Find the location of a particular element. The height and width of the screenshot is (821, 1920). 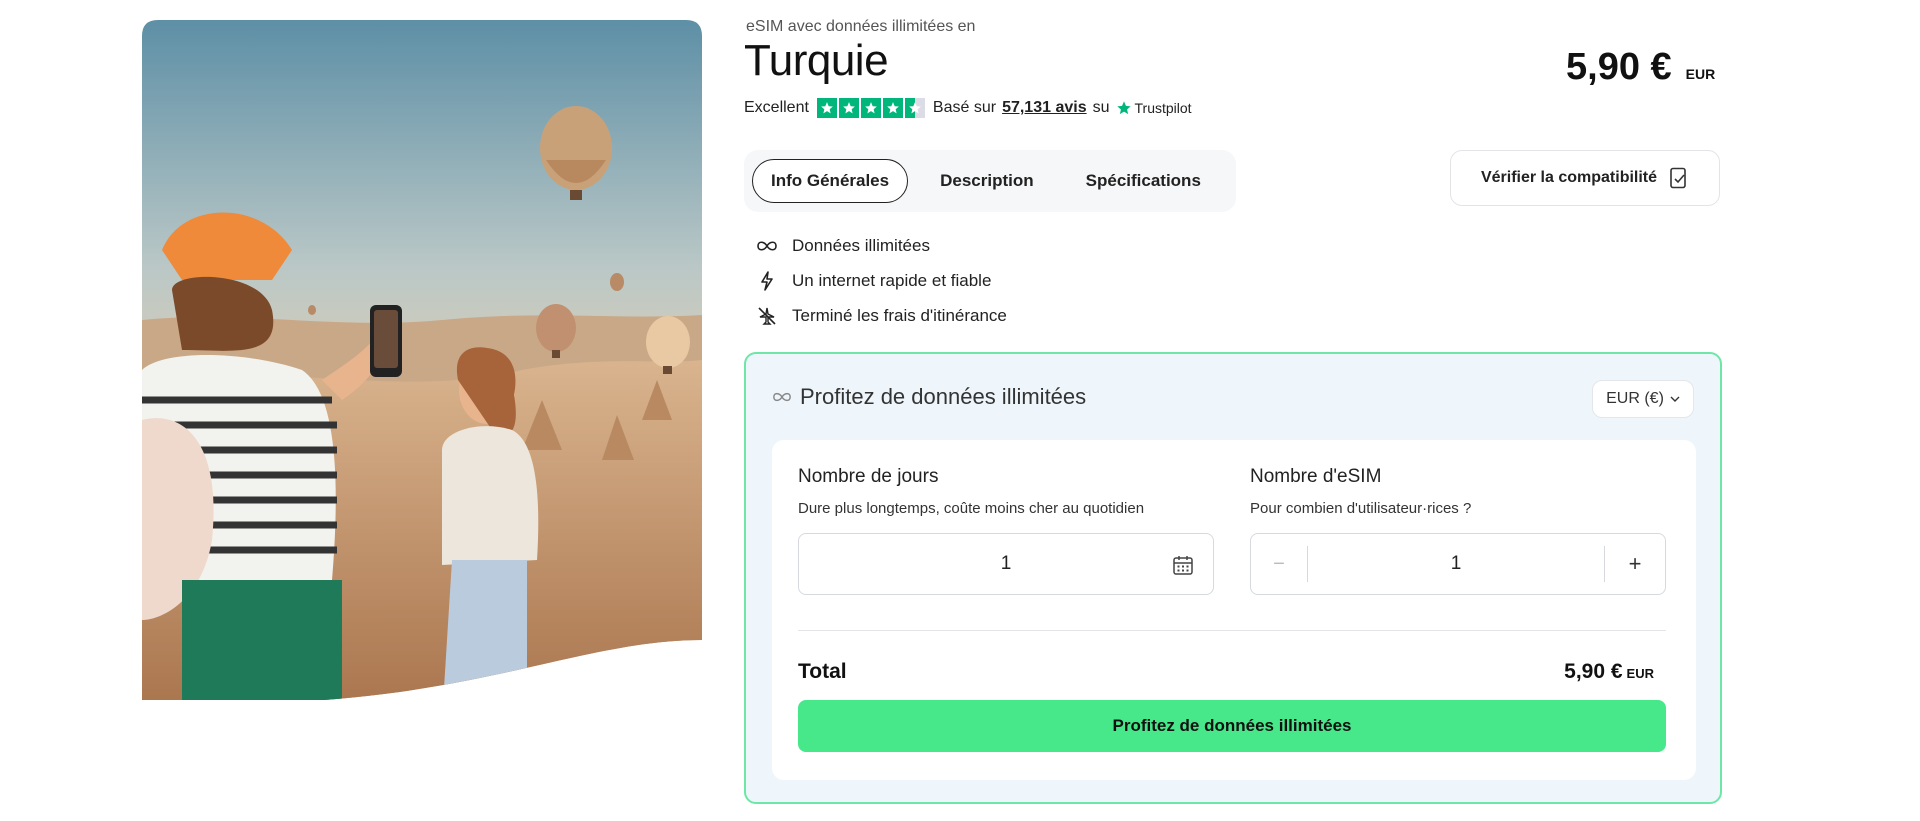

total-price: 5,90 € EUR is located at coordinates (1609, 672).